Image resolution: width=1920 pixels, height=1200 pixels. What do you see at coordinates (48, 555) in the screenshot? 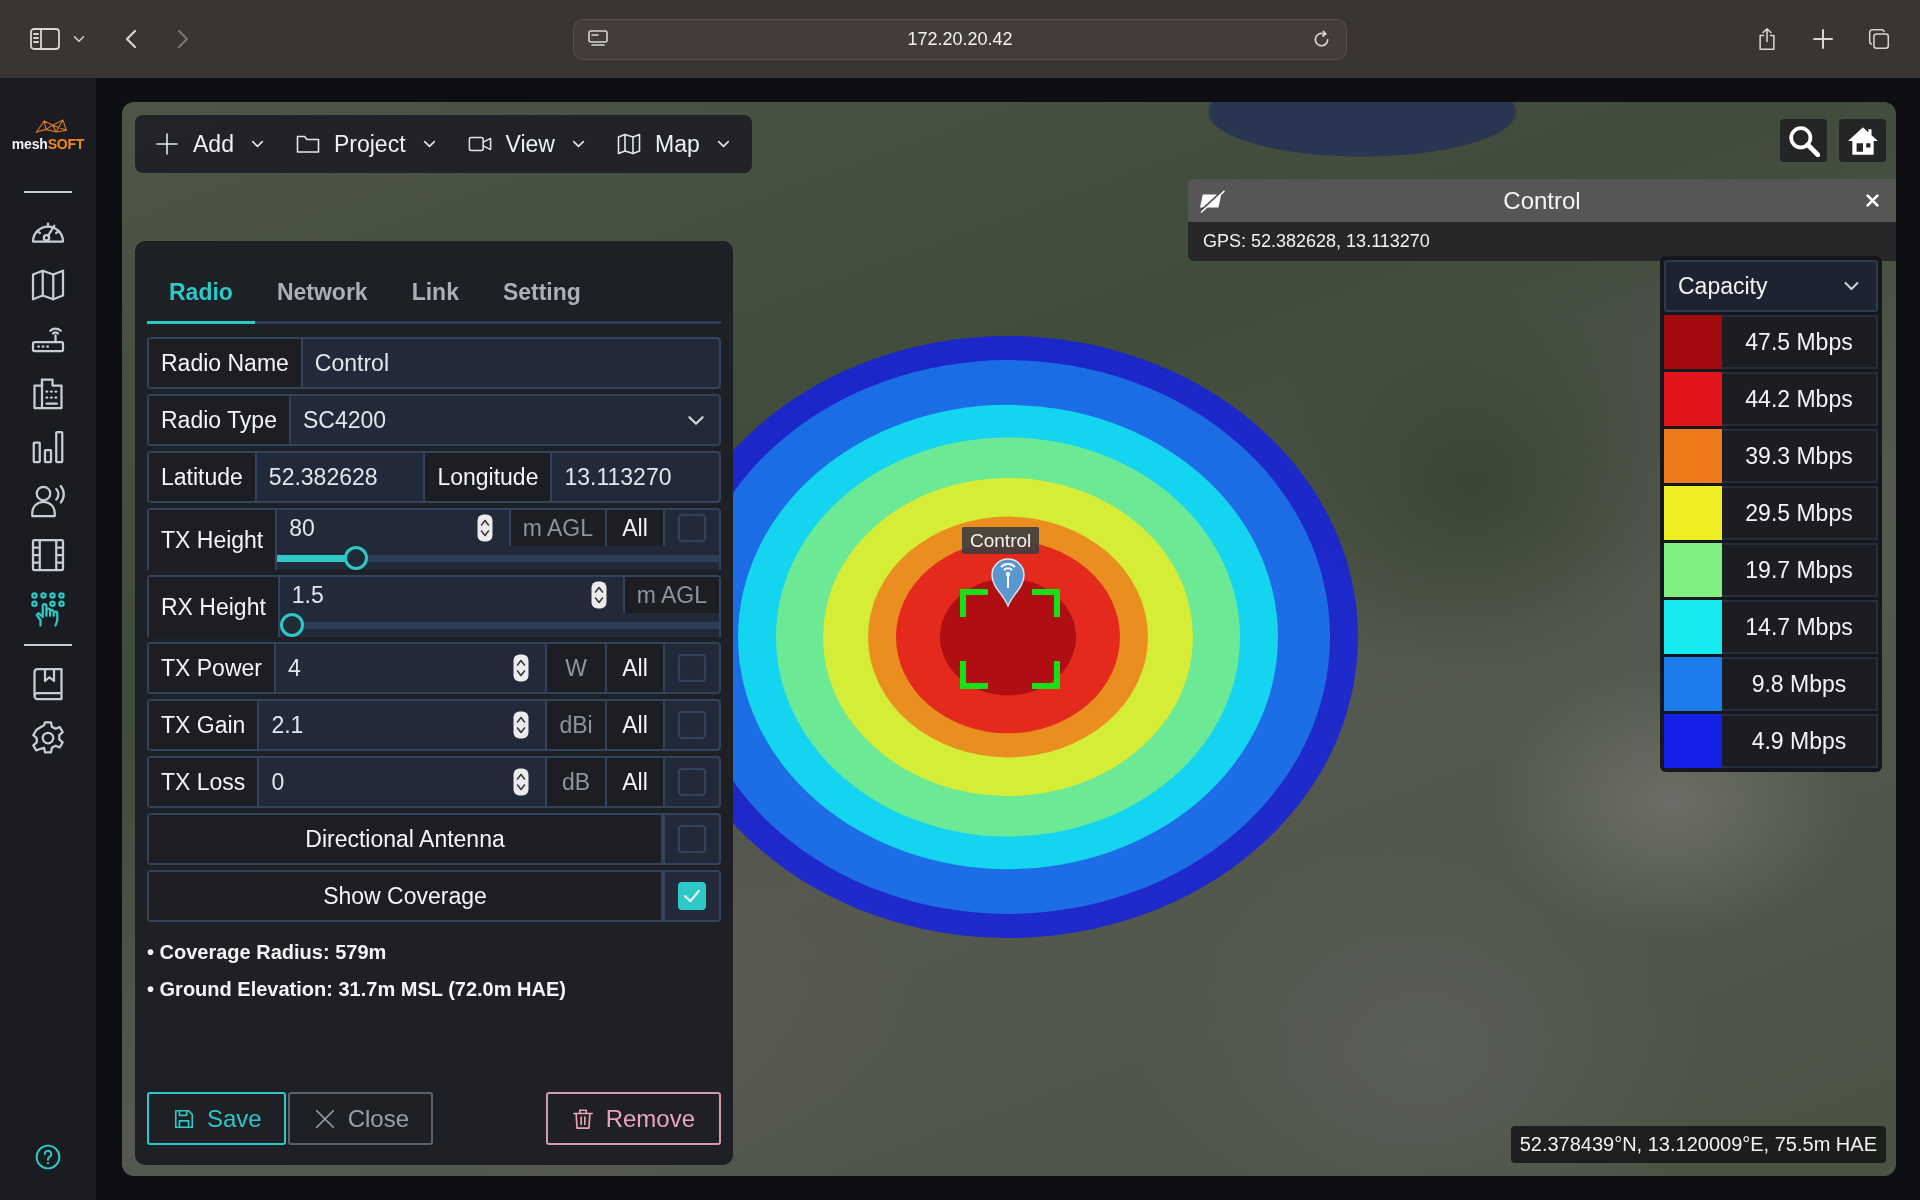
I see `film-icon` at bounding box center [48, 555].